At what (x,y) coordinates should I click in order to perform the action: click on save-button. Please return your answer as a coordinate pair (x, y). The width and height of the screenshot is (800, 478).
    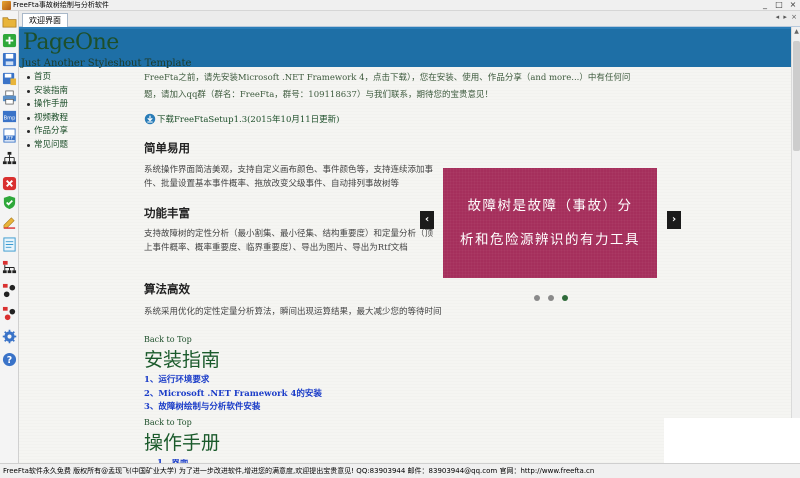
    Looking at the image, I should click on (9, 59).